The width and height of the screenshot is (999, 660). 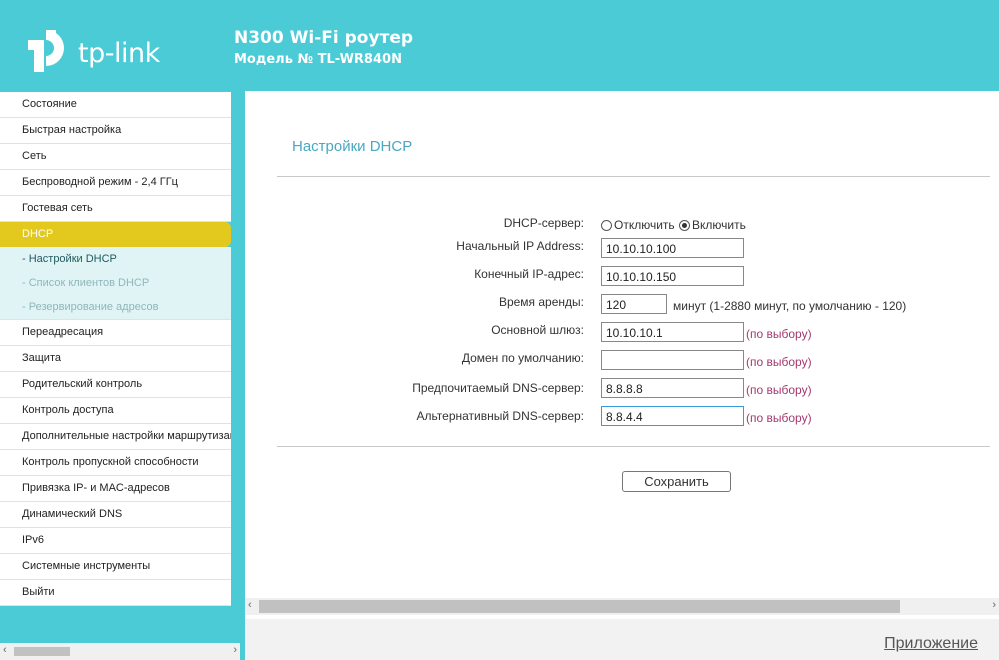 I want to click on sidebar-item-forwarding: Переадресация, so click(x=115, y=333).